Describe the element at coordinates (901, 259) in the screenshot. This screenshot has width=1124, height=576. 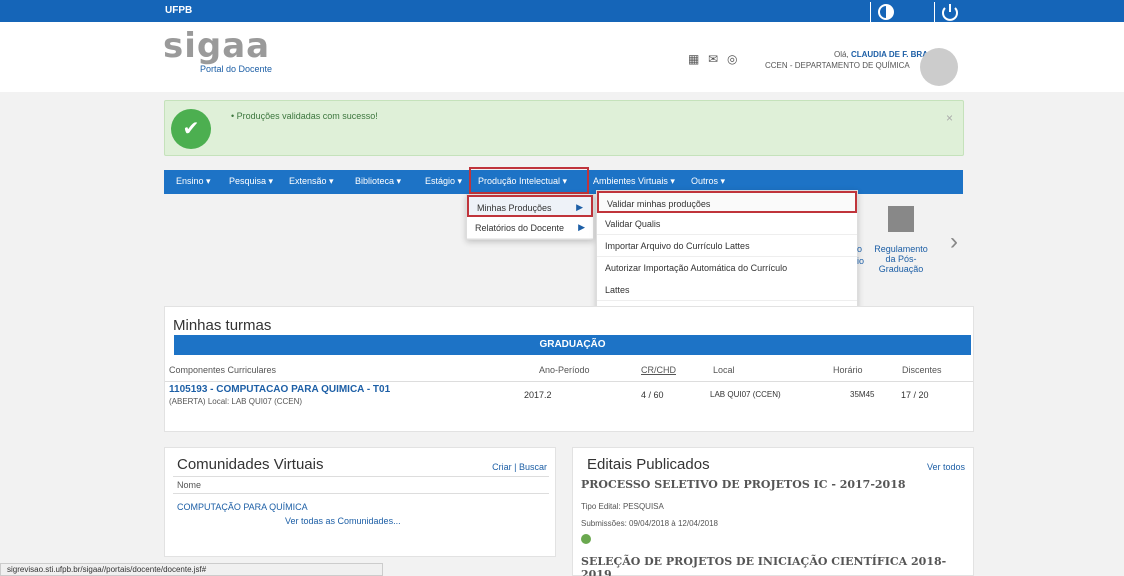
I see `tile-regulamento: Regulamento da Pós-Graduação` at that location.